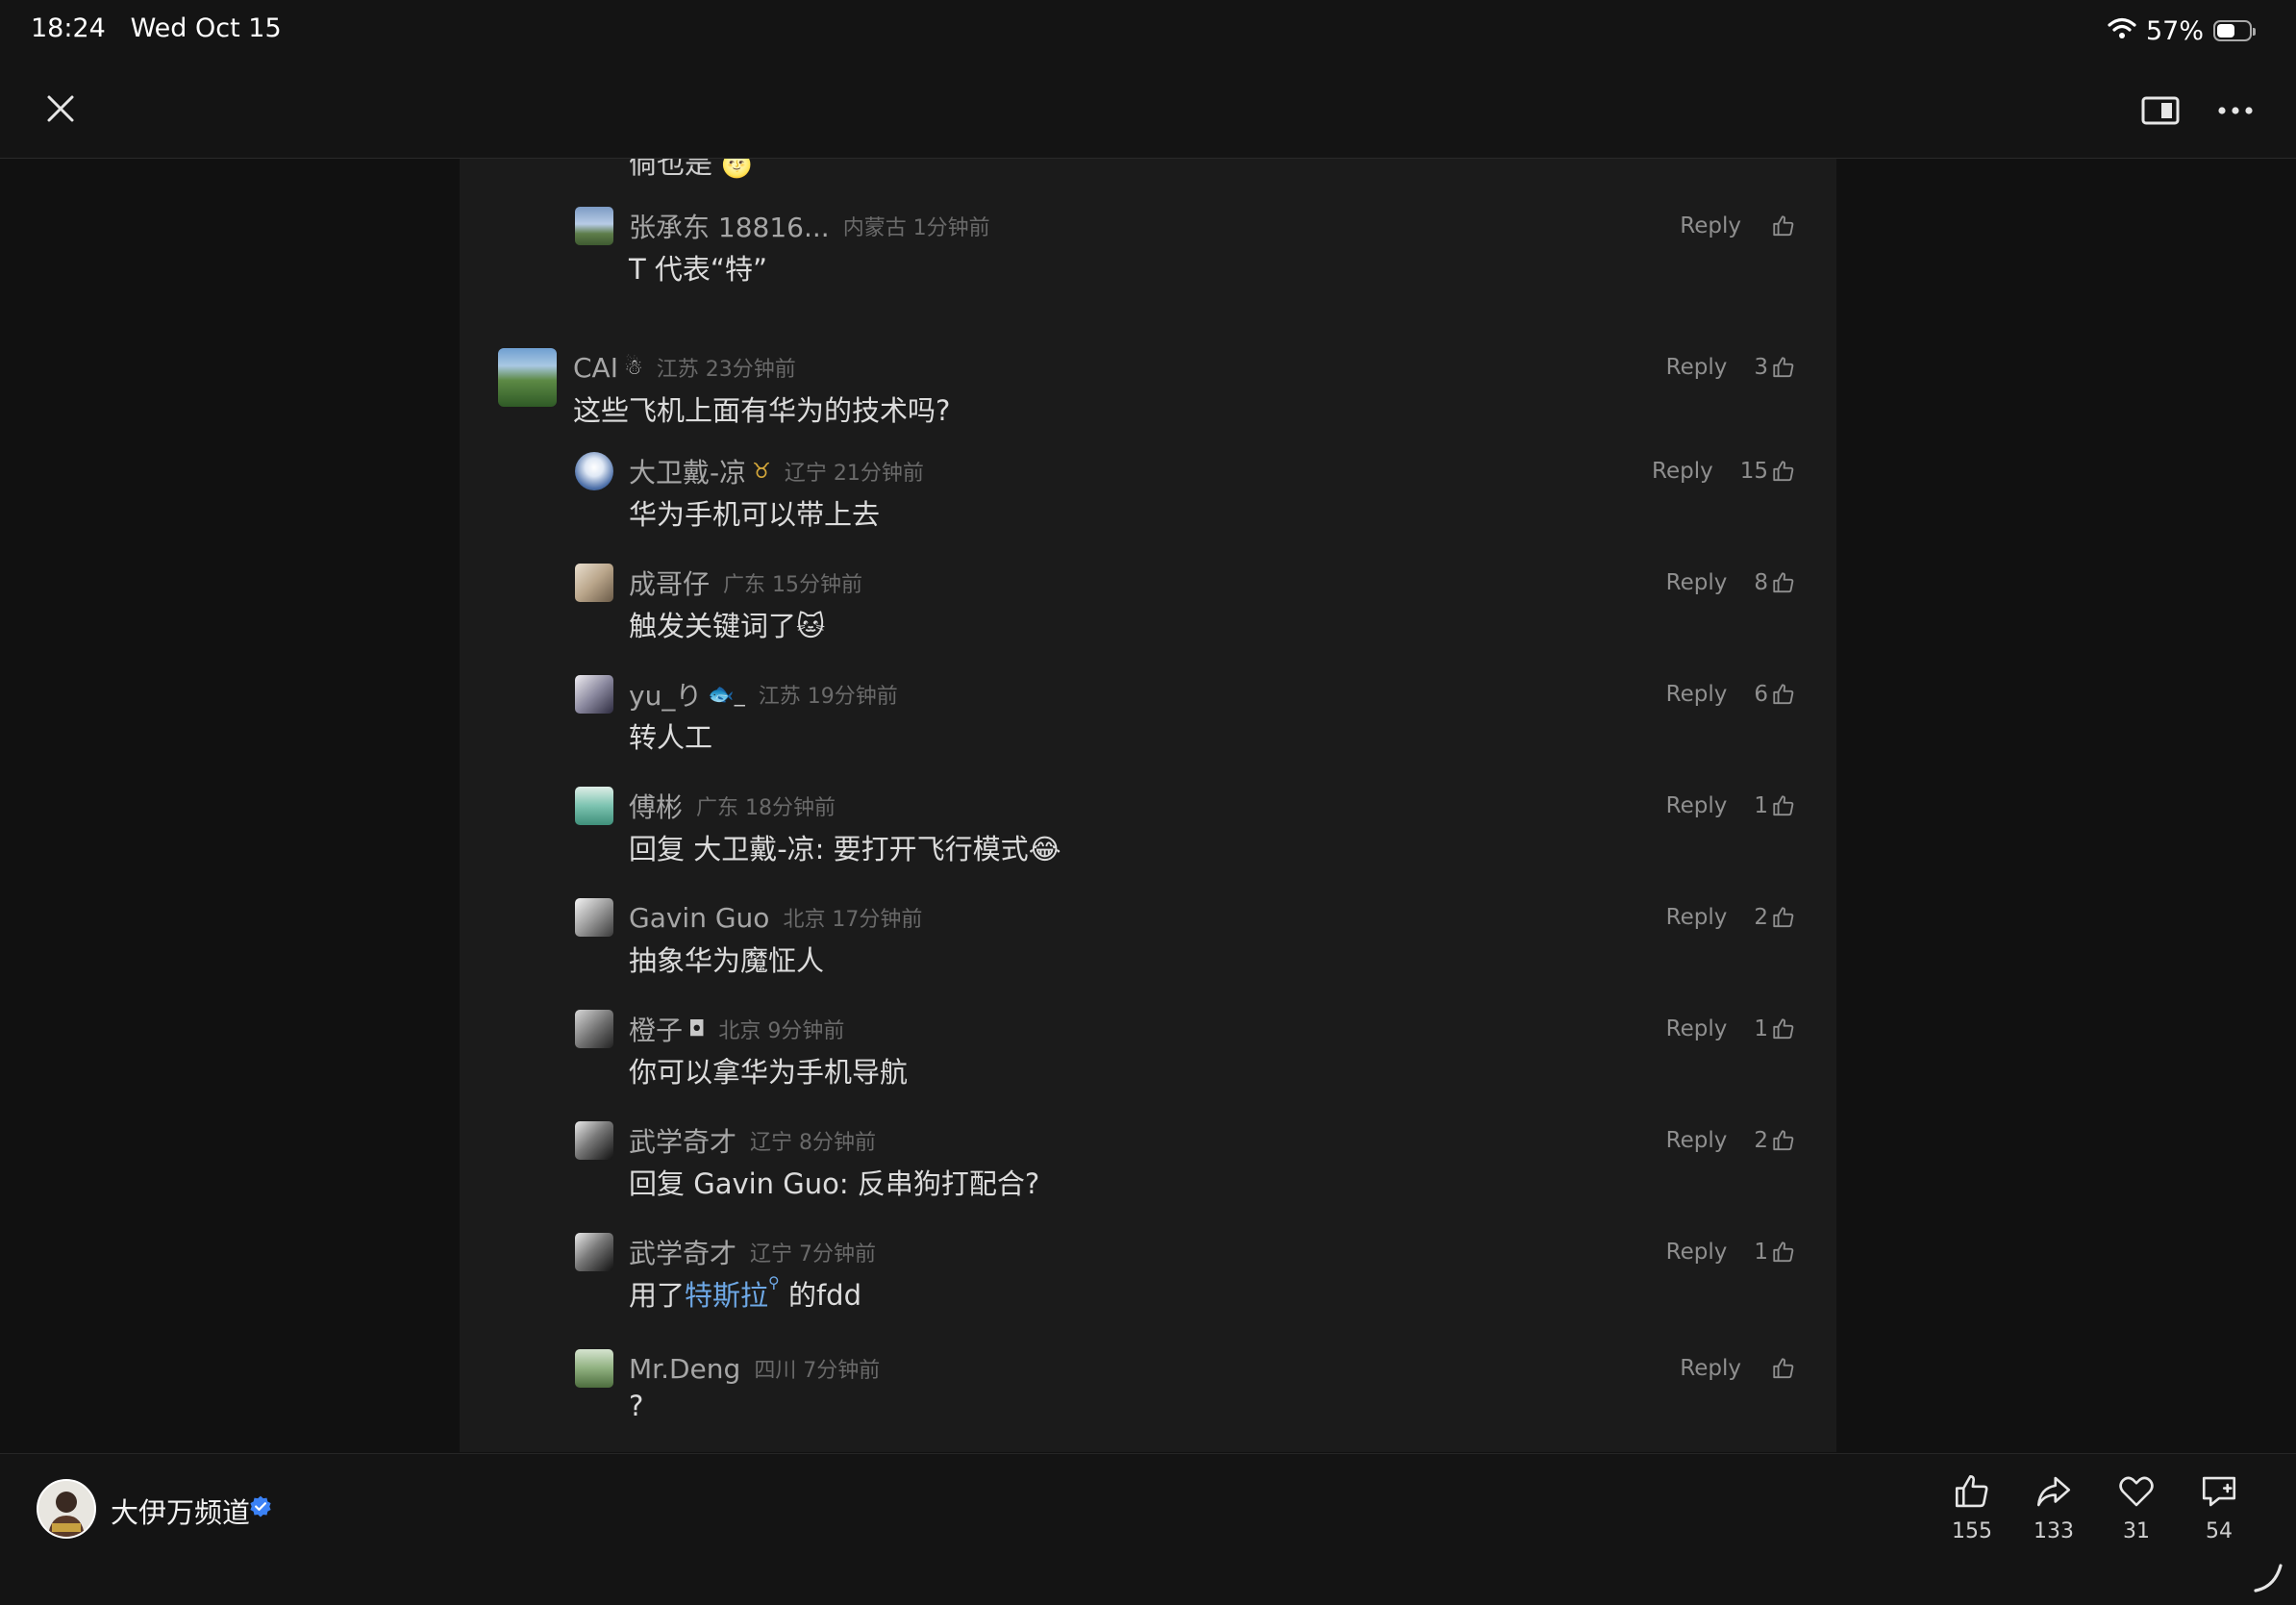 The image size is (2296, 1605). I want to click on user-badge: ◘, so click(697, 1028).